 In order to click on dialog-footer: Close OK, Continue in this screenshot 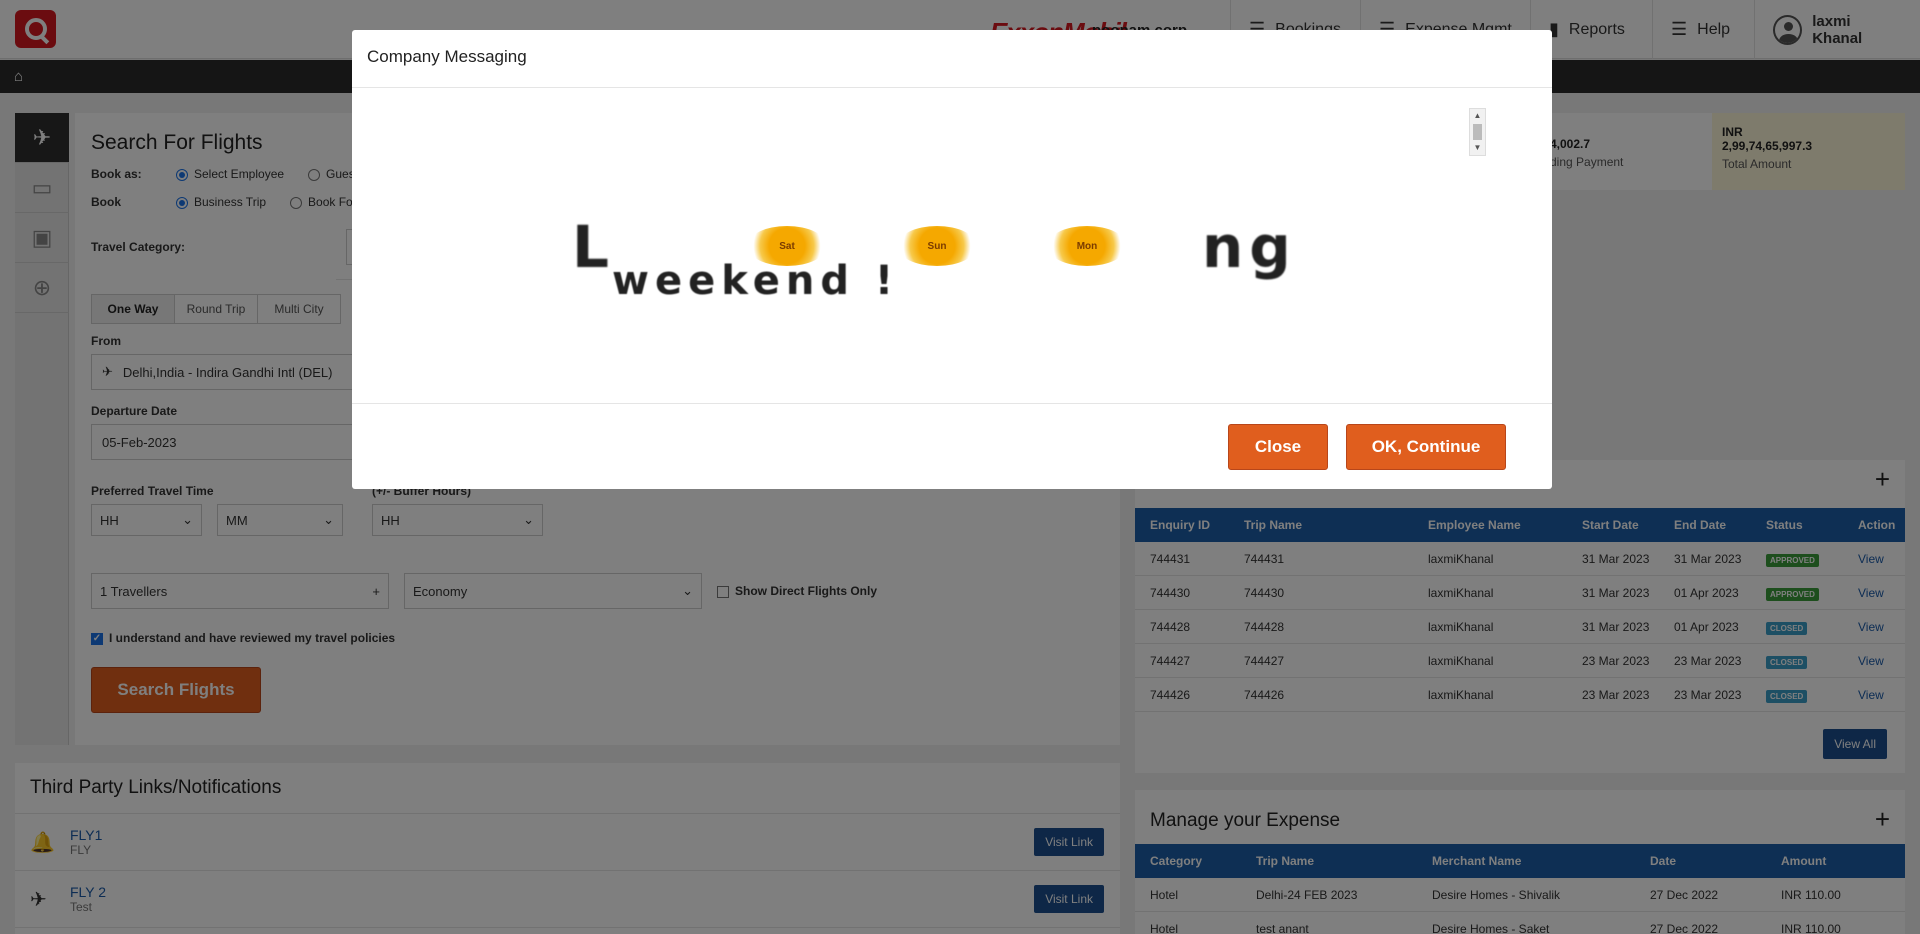, I will do `click(952, 446)`.